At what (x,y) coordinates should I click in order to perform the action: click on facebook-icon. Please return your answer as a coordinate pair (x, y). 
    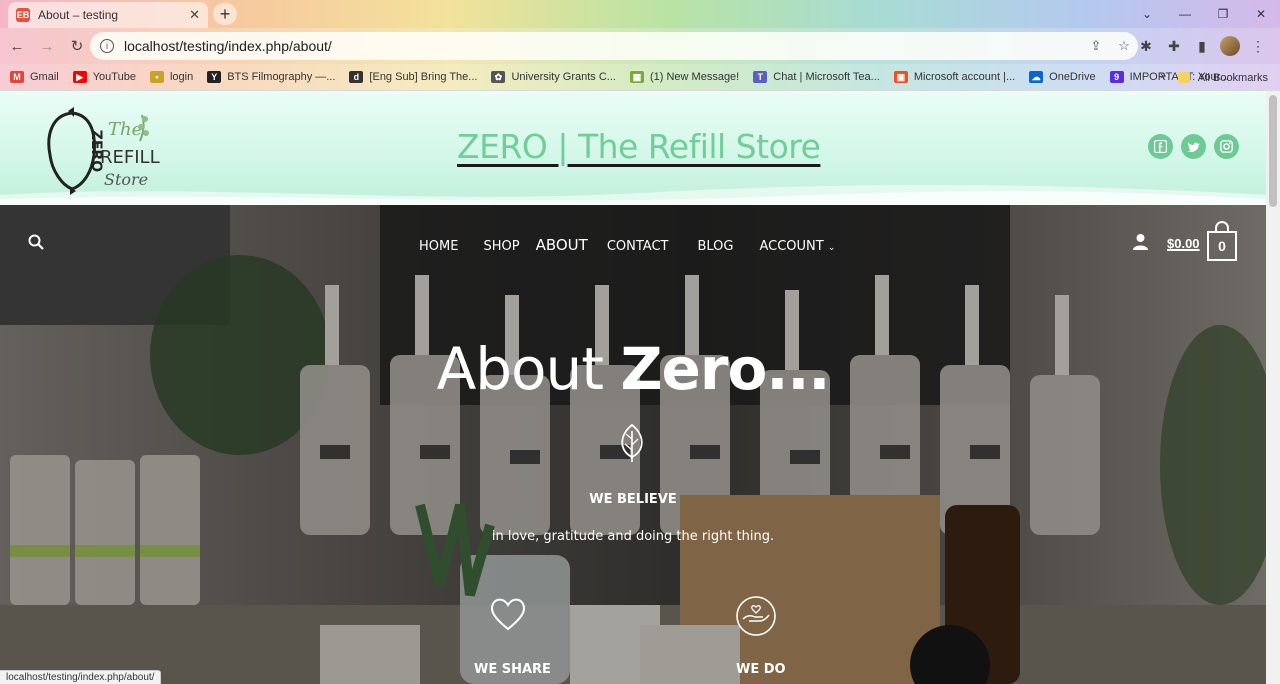
    Looking at the image, I should click on (1160, 146).